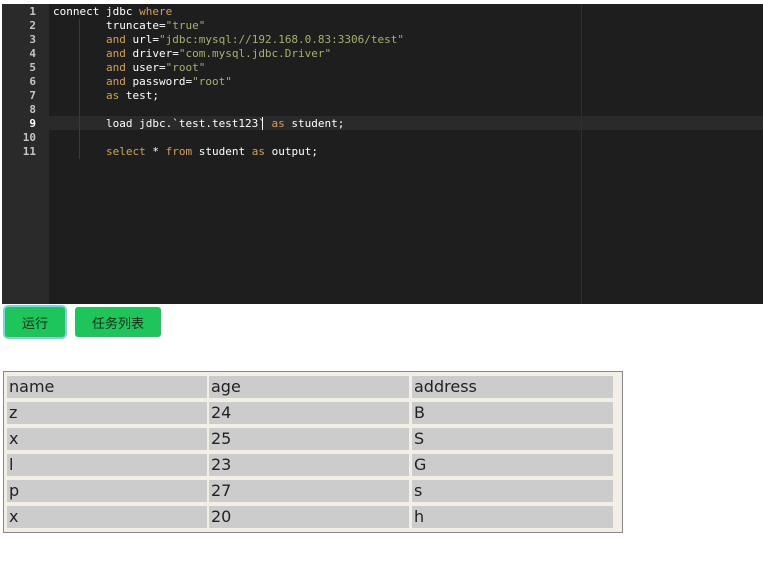 This screenshot has height=565, width=763. I want to click on code-line: load jdbc.`test.test123` as student;, so click(198, 124).